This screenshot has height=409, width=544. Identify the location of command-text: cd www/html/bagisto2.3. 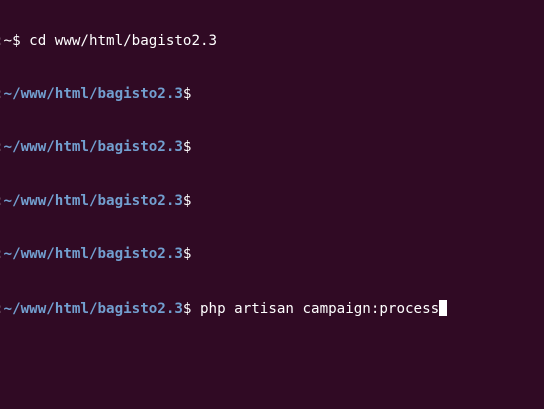
(119, 40).